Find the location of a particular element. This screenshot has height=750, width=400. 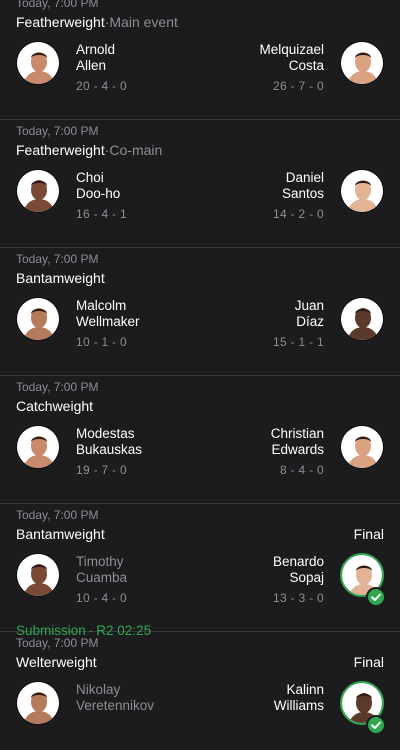

weight-class: Catchweight is located at coordinates (54, 406).